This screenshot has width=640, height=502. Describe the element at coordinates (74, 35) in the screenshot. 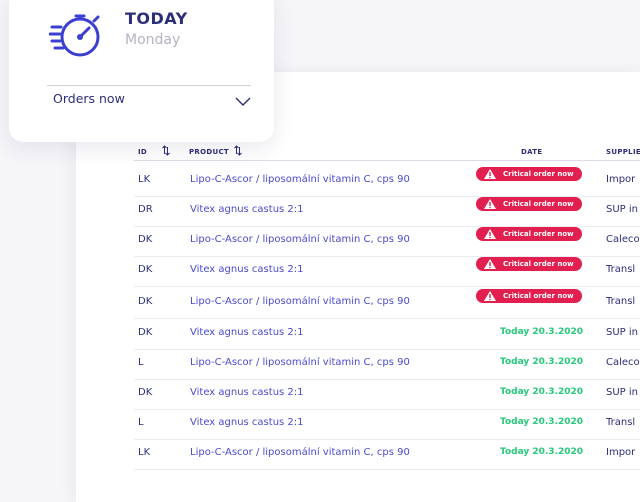

I see `stopwatch-icon` at that location.